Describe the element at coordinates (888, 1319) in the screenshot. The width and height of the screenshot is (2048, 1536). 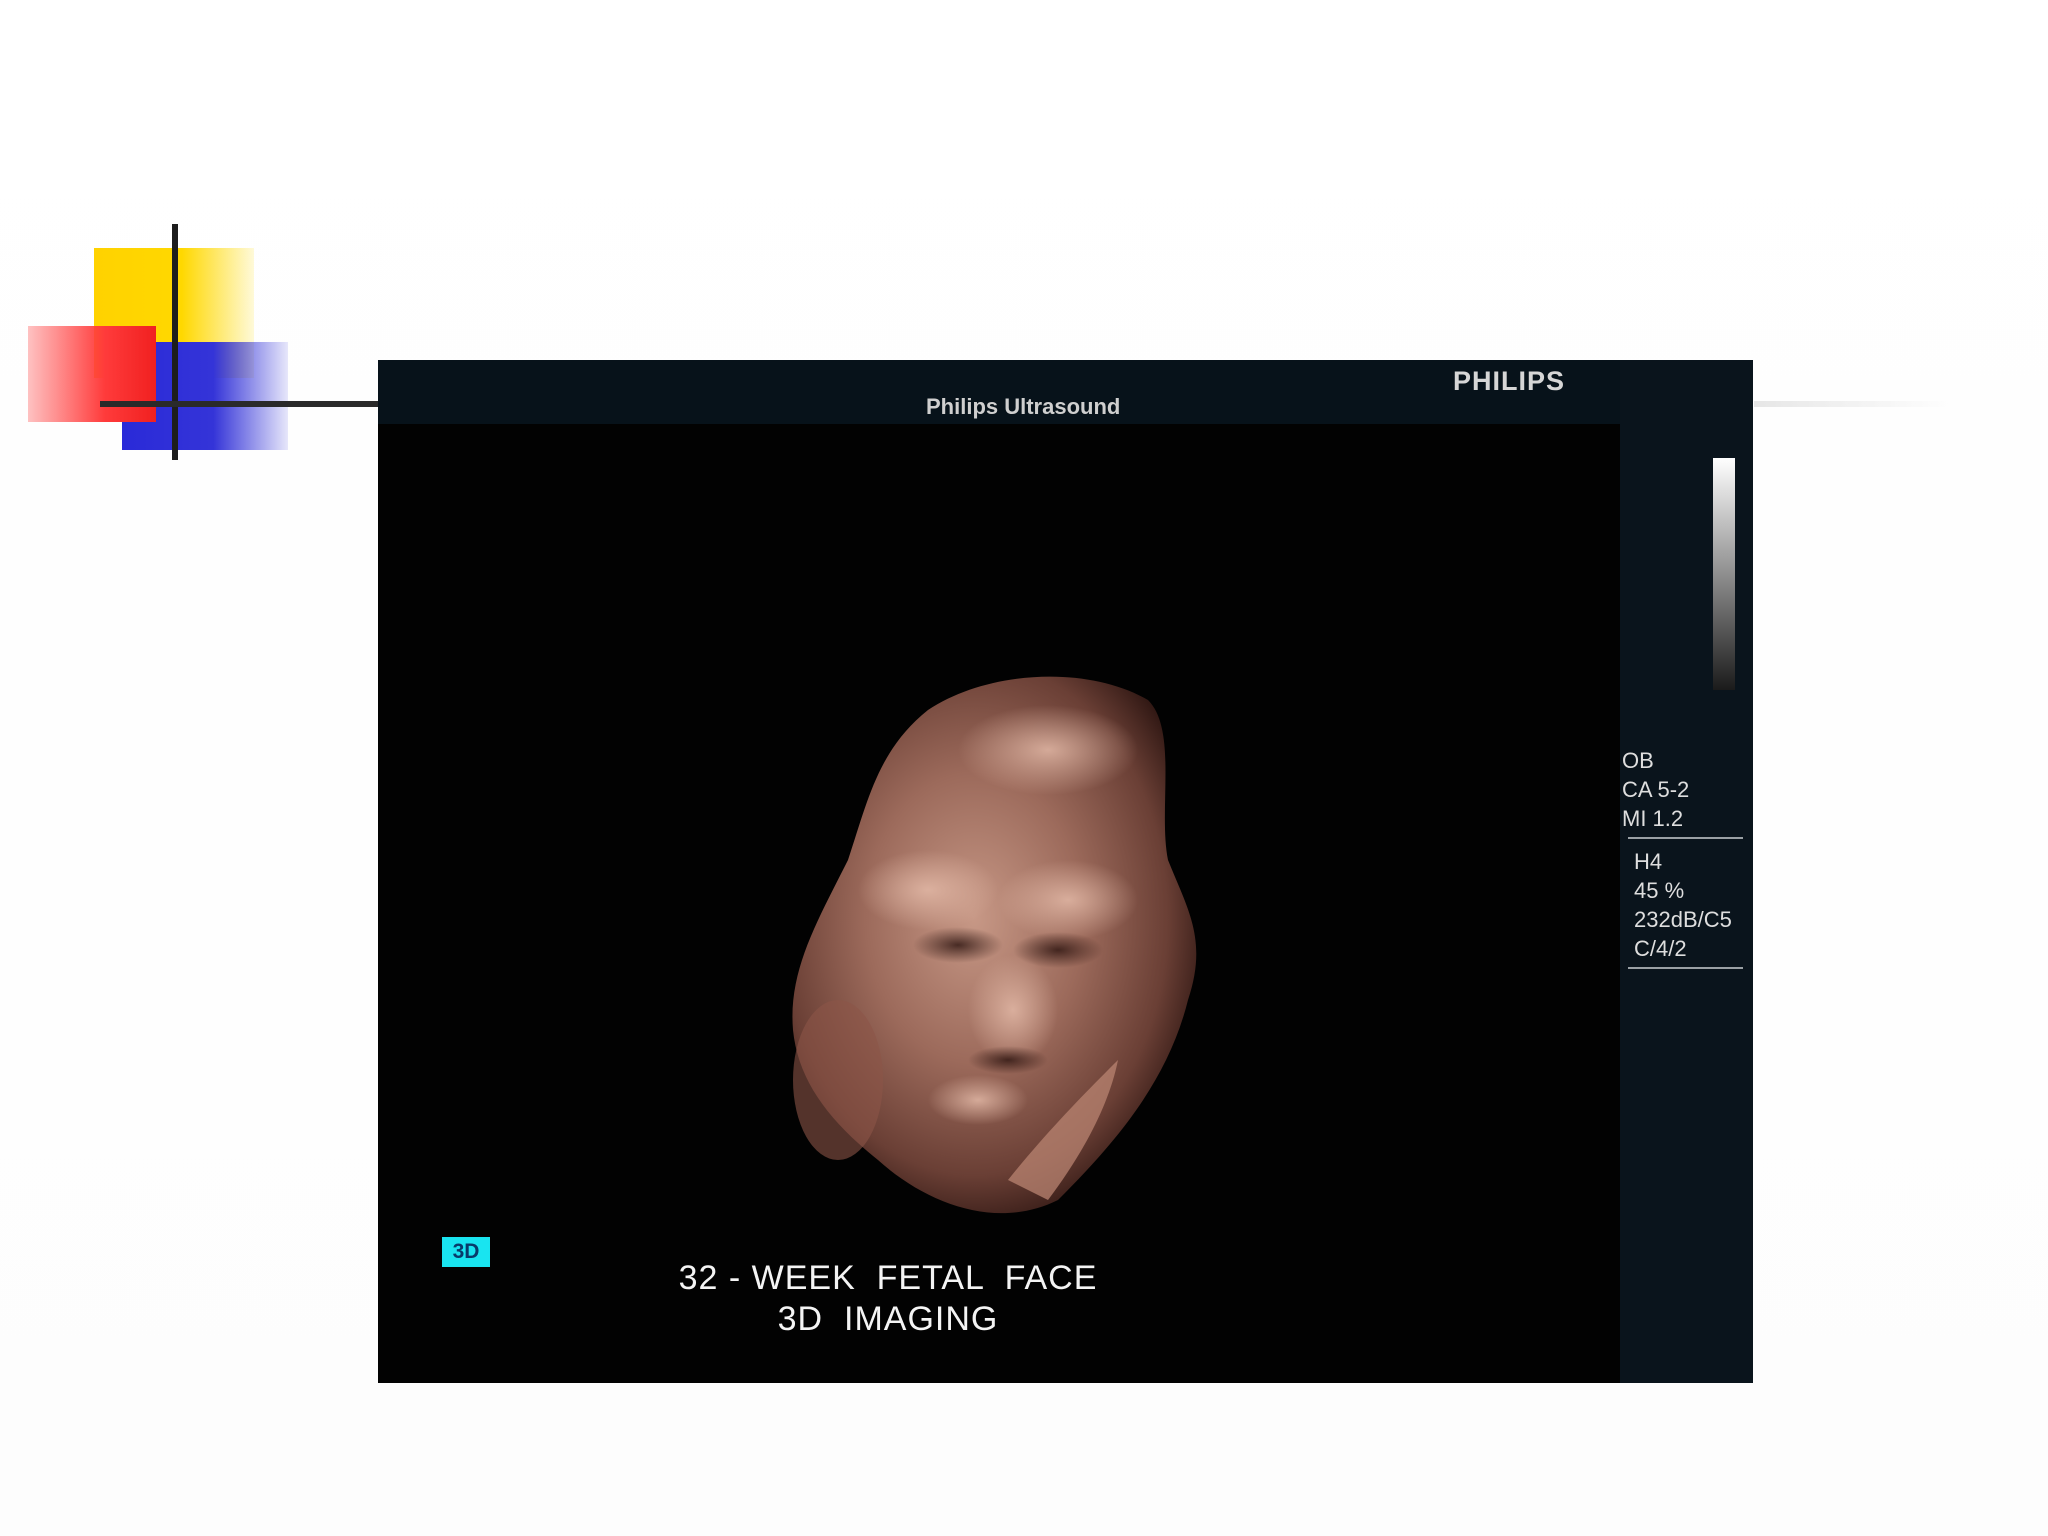
I see `caption-line-2: 3D IMAGING` at that location.